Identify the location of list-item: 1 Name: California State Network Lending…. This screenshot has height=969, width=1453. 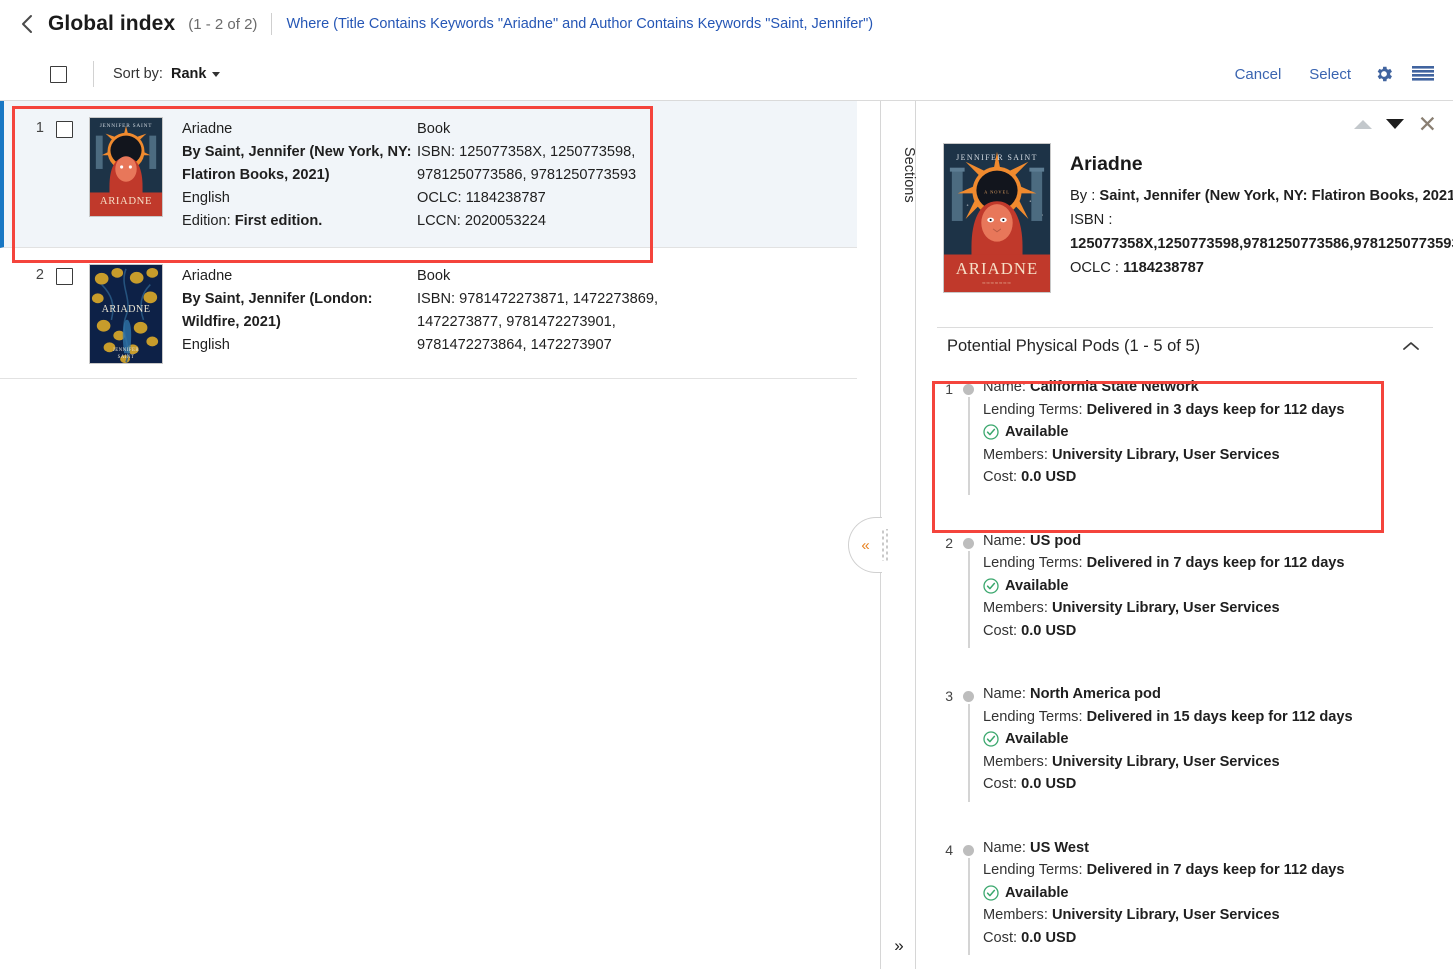
(1196, 431).